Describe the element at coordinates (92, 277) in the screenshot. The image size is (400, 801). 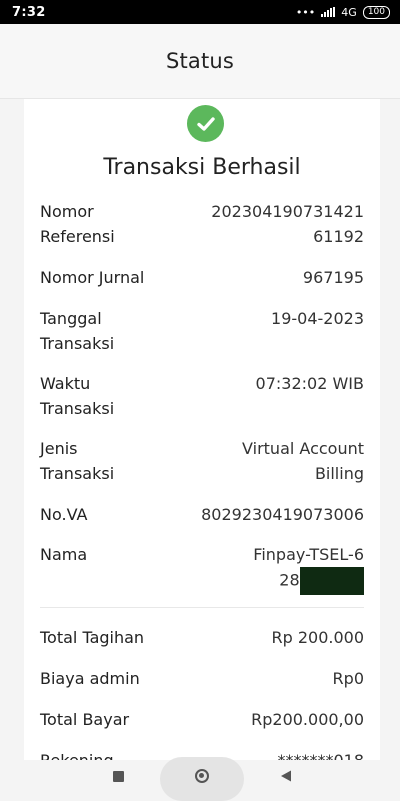
I see `detail-label: Nomor Jurnal` at that location.